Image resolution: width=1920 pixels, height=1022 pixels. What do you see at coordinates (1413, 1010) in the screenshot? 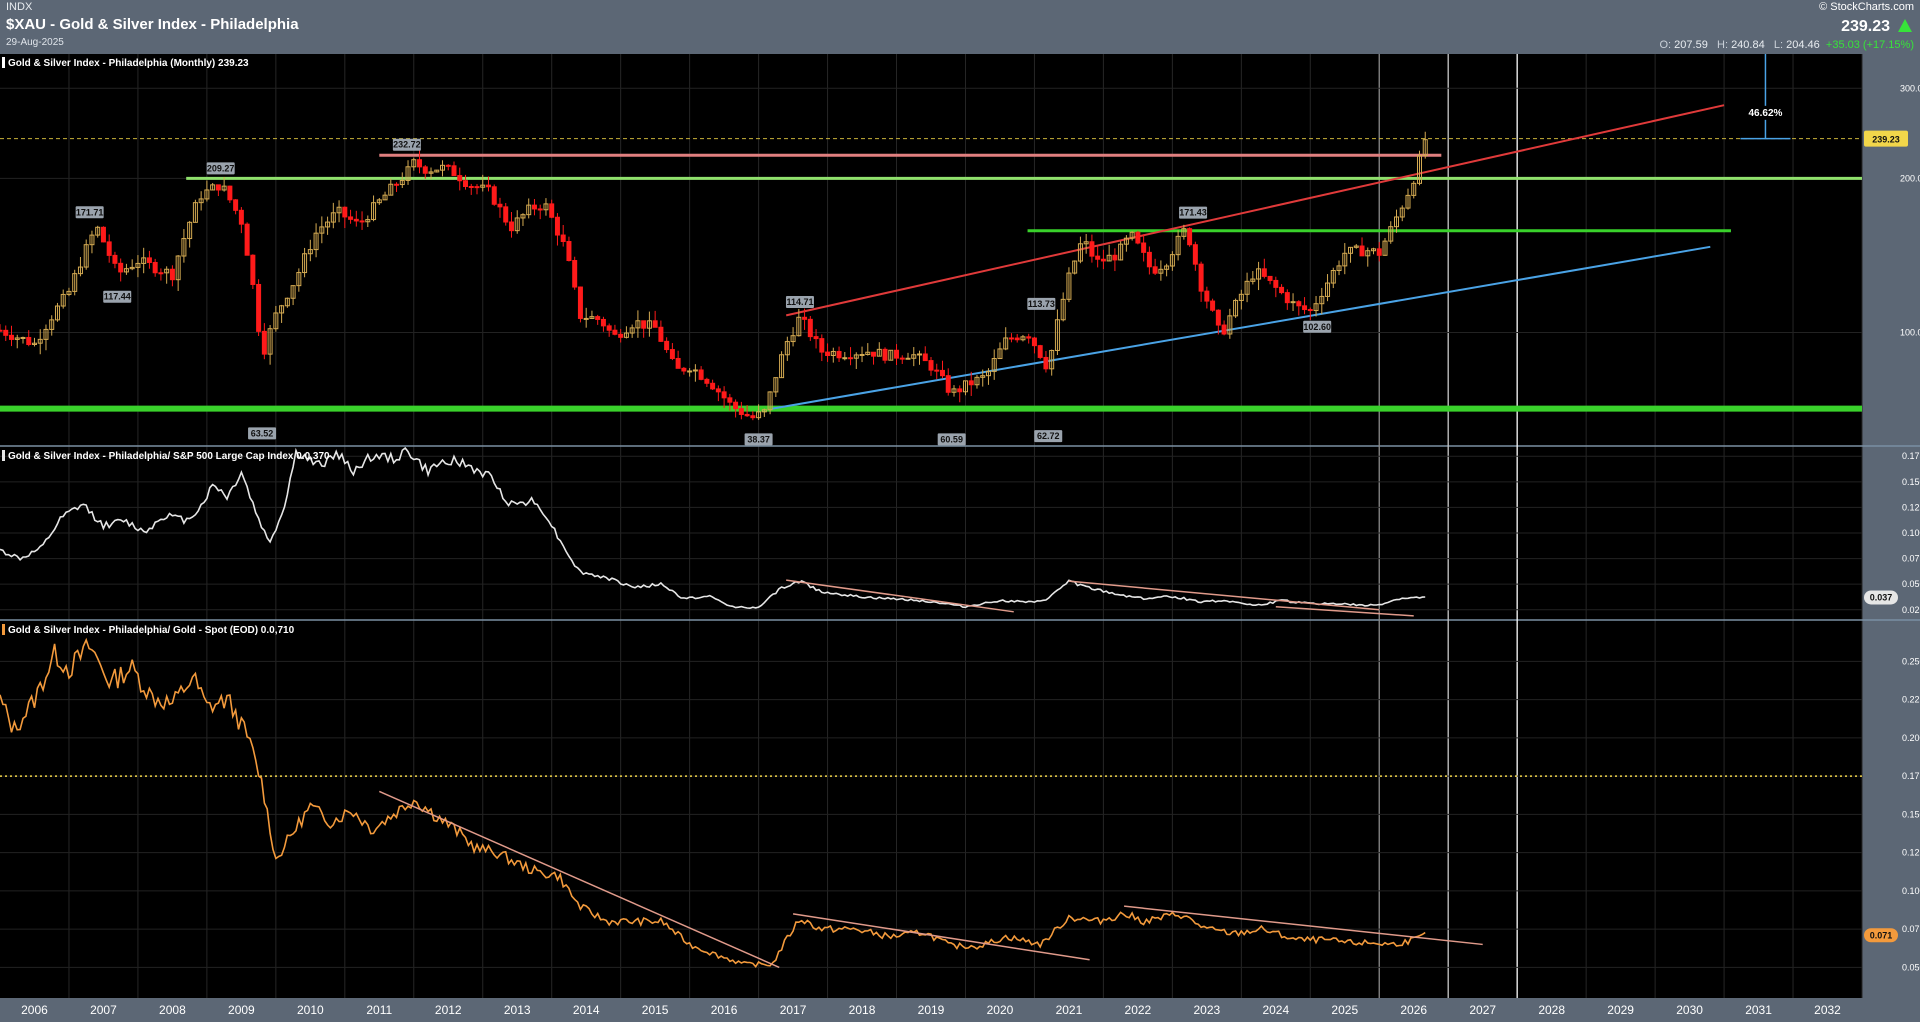
I see `x-tick-label: 2026` at bounding box center [1413, 1010].